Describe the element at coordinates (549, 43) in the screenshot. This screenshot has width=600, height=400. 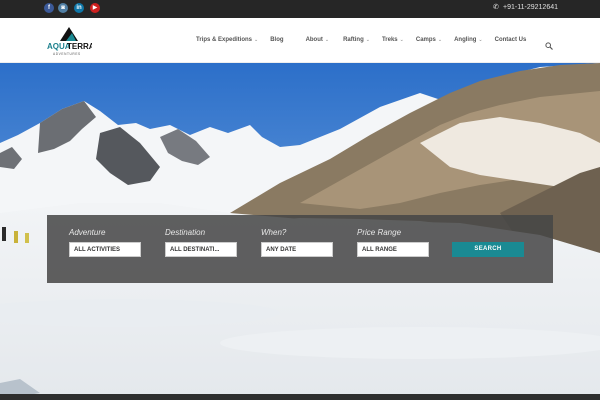
I see `search-icon` at that location.